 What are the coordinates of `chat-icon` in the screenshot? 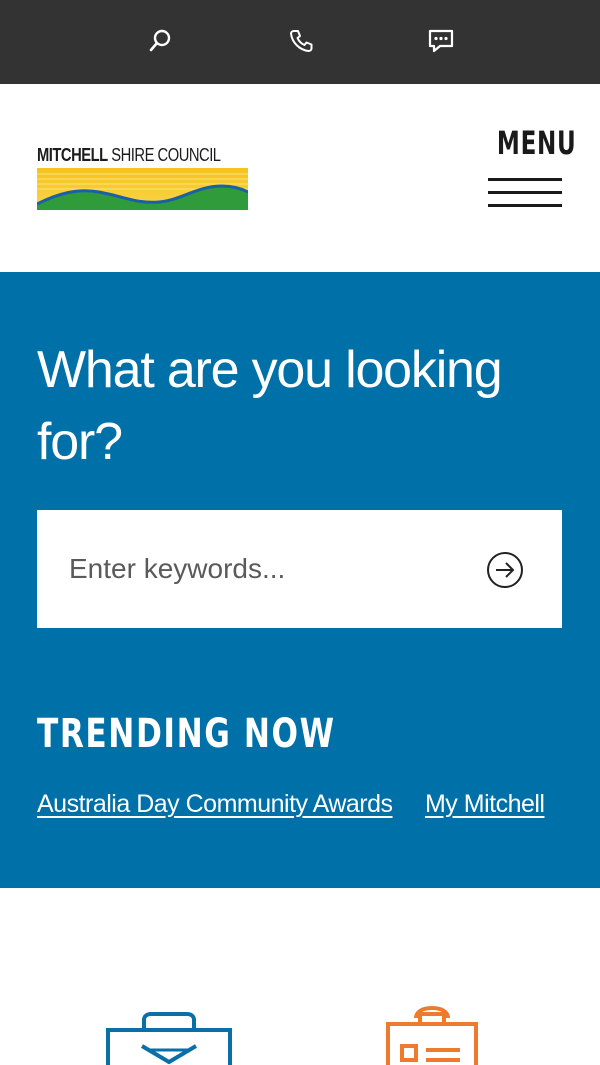 It's located at (441, 41).